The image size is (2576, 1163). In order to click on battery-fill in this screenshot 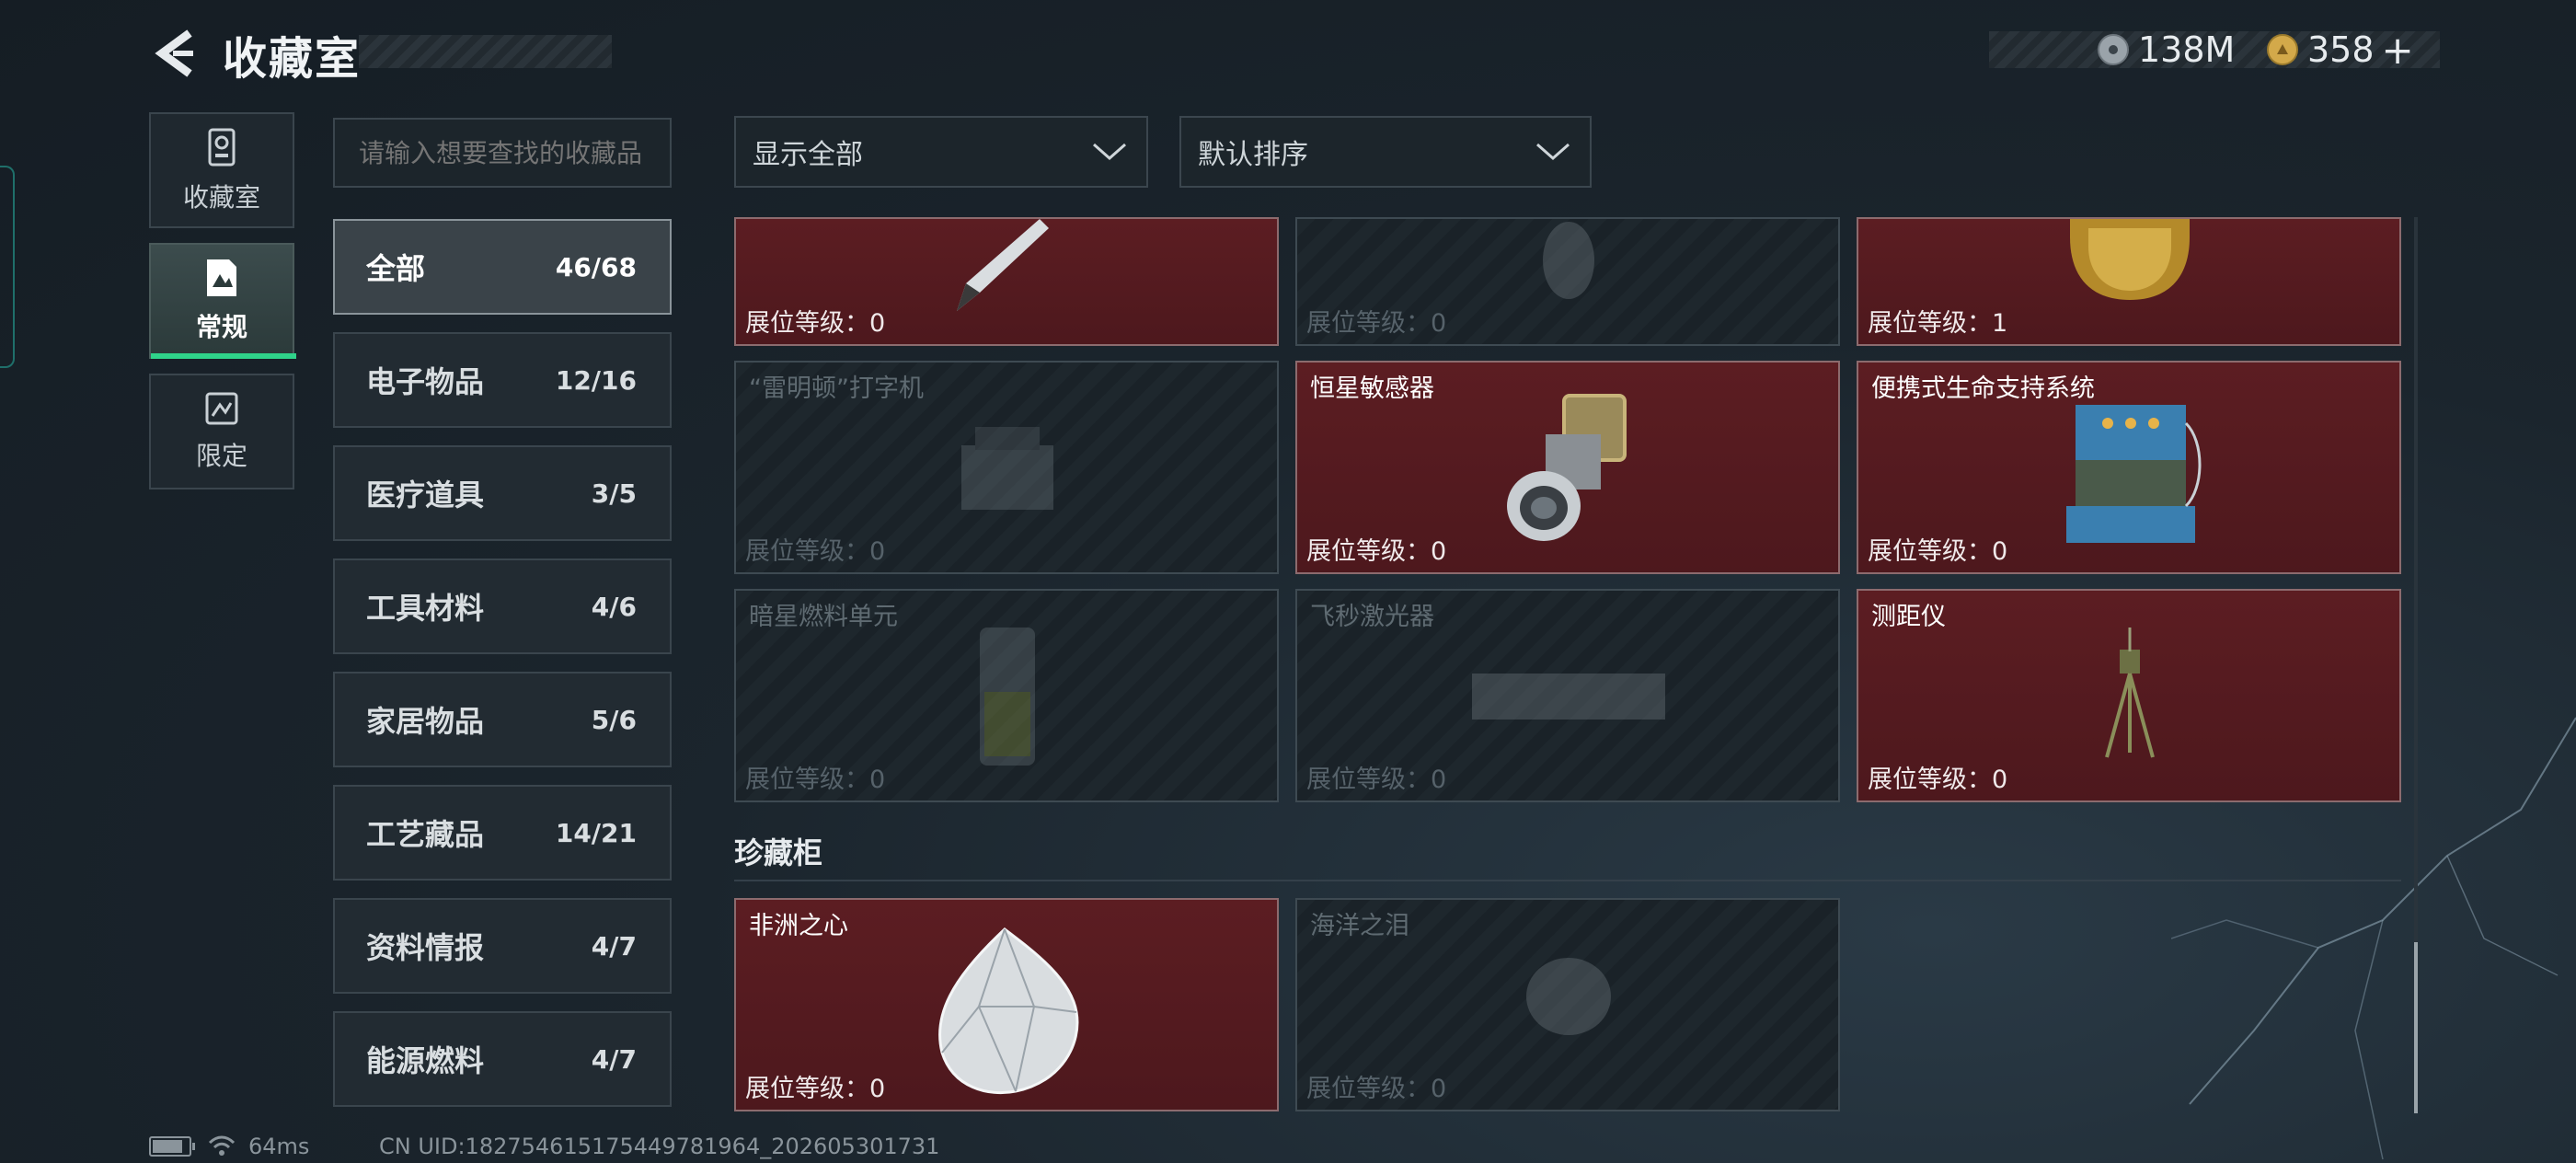, I will do `click(168, 1146)`.